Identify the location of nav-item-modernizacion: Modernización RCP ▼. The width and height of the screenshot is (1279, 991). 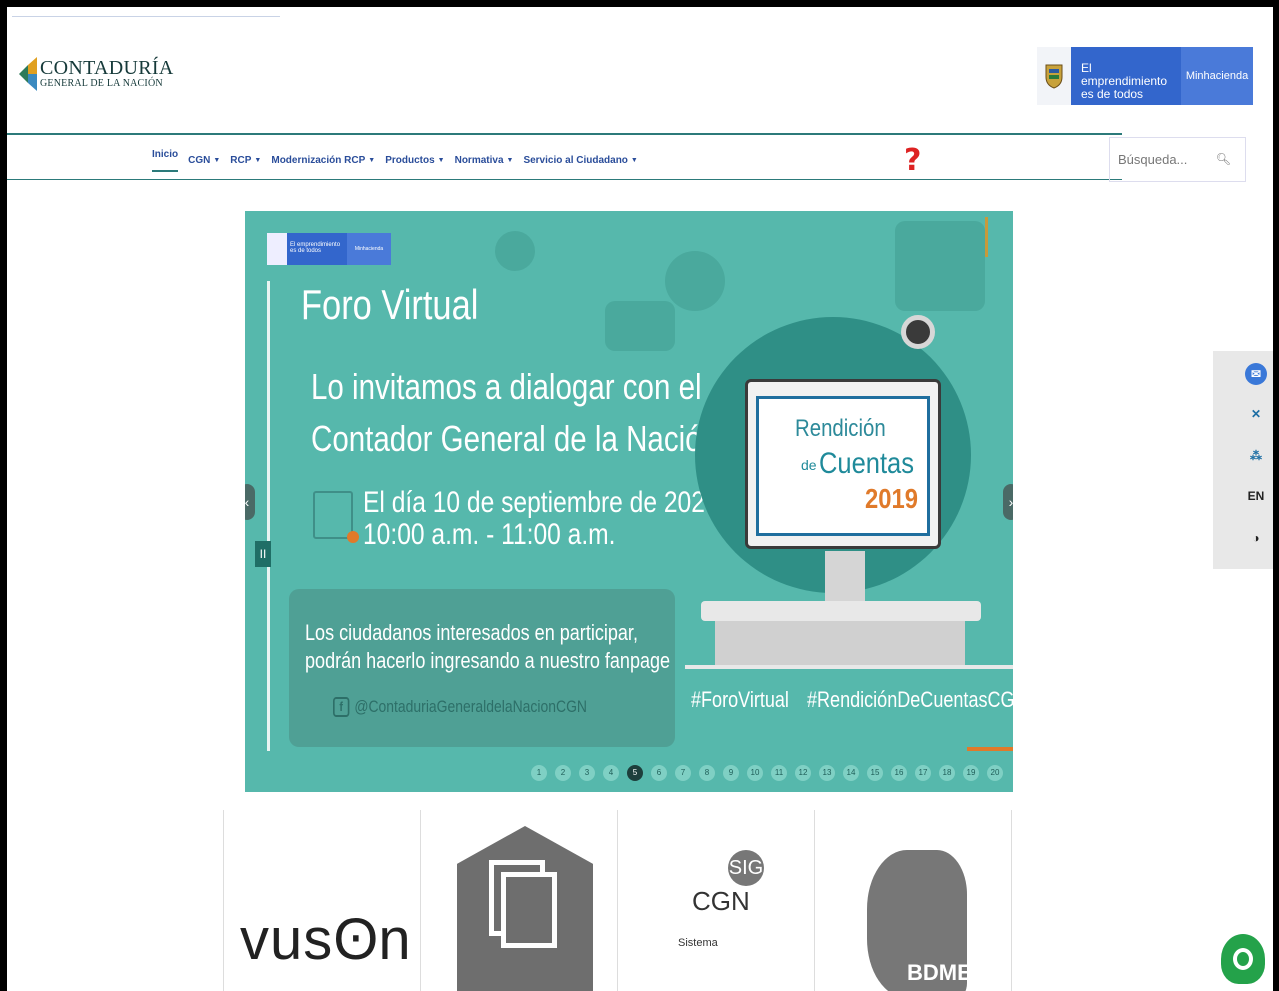
(323, 160).